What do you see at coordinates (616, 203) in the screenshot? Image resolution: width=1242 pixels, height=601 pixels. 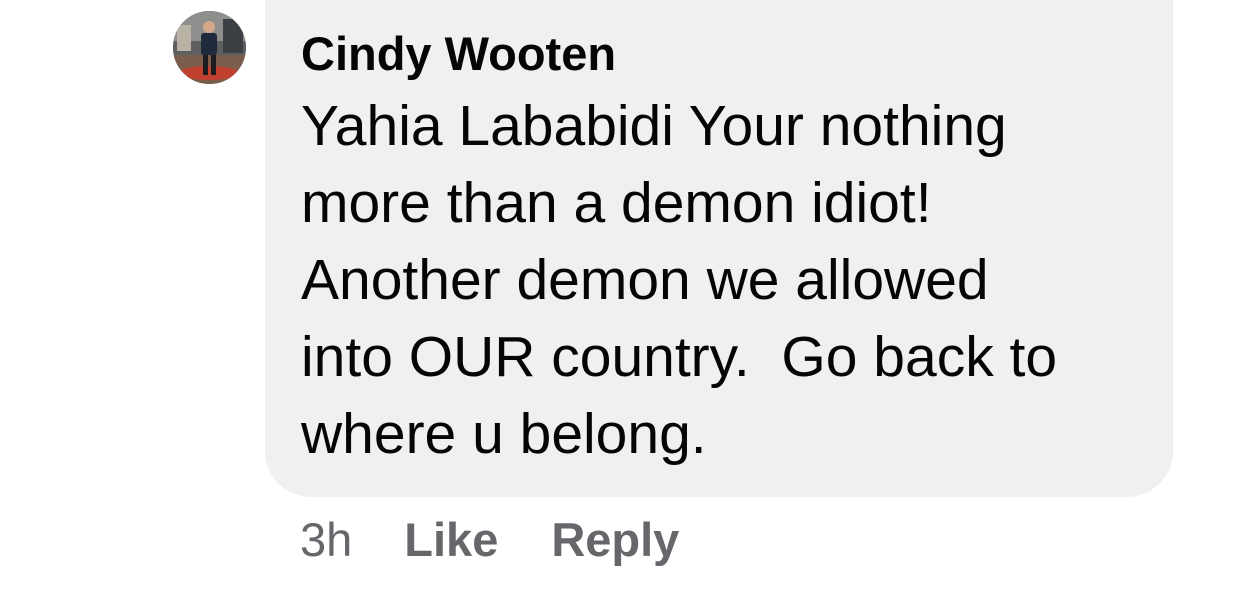 I see `comment-text-line: more than a demon idiot!` at bounding box center [616, 203].